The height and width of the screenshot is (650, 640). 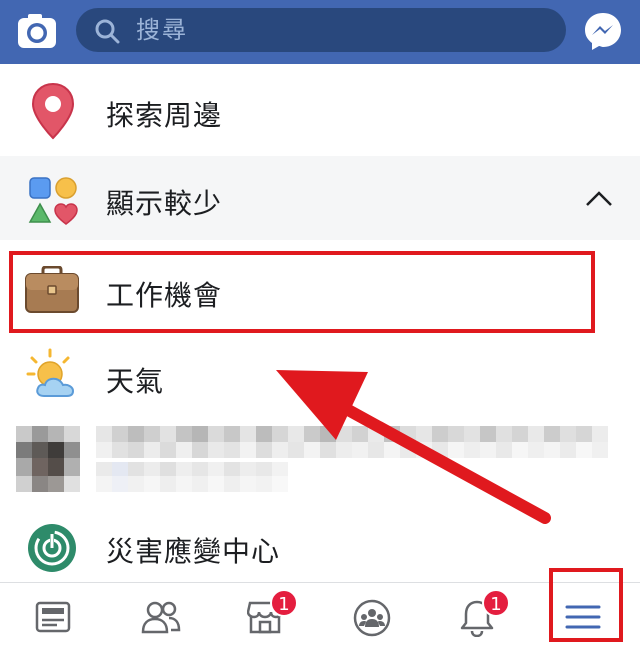 What do you see at coordinates (586, 605) in the screenshot?
I see `highlight-box-menu-tab` at bounding box center [586, 605].